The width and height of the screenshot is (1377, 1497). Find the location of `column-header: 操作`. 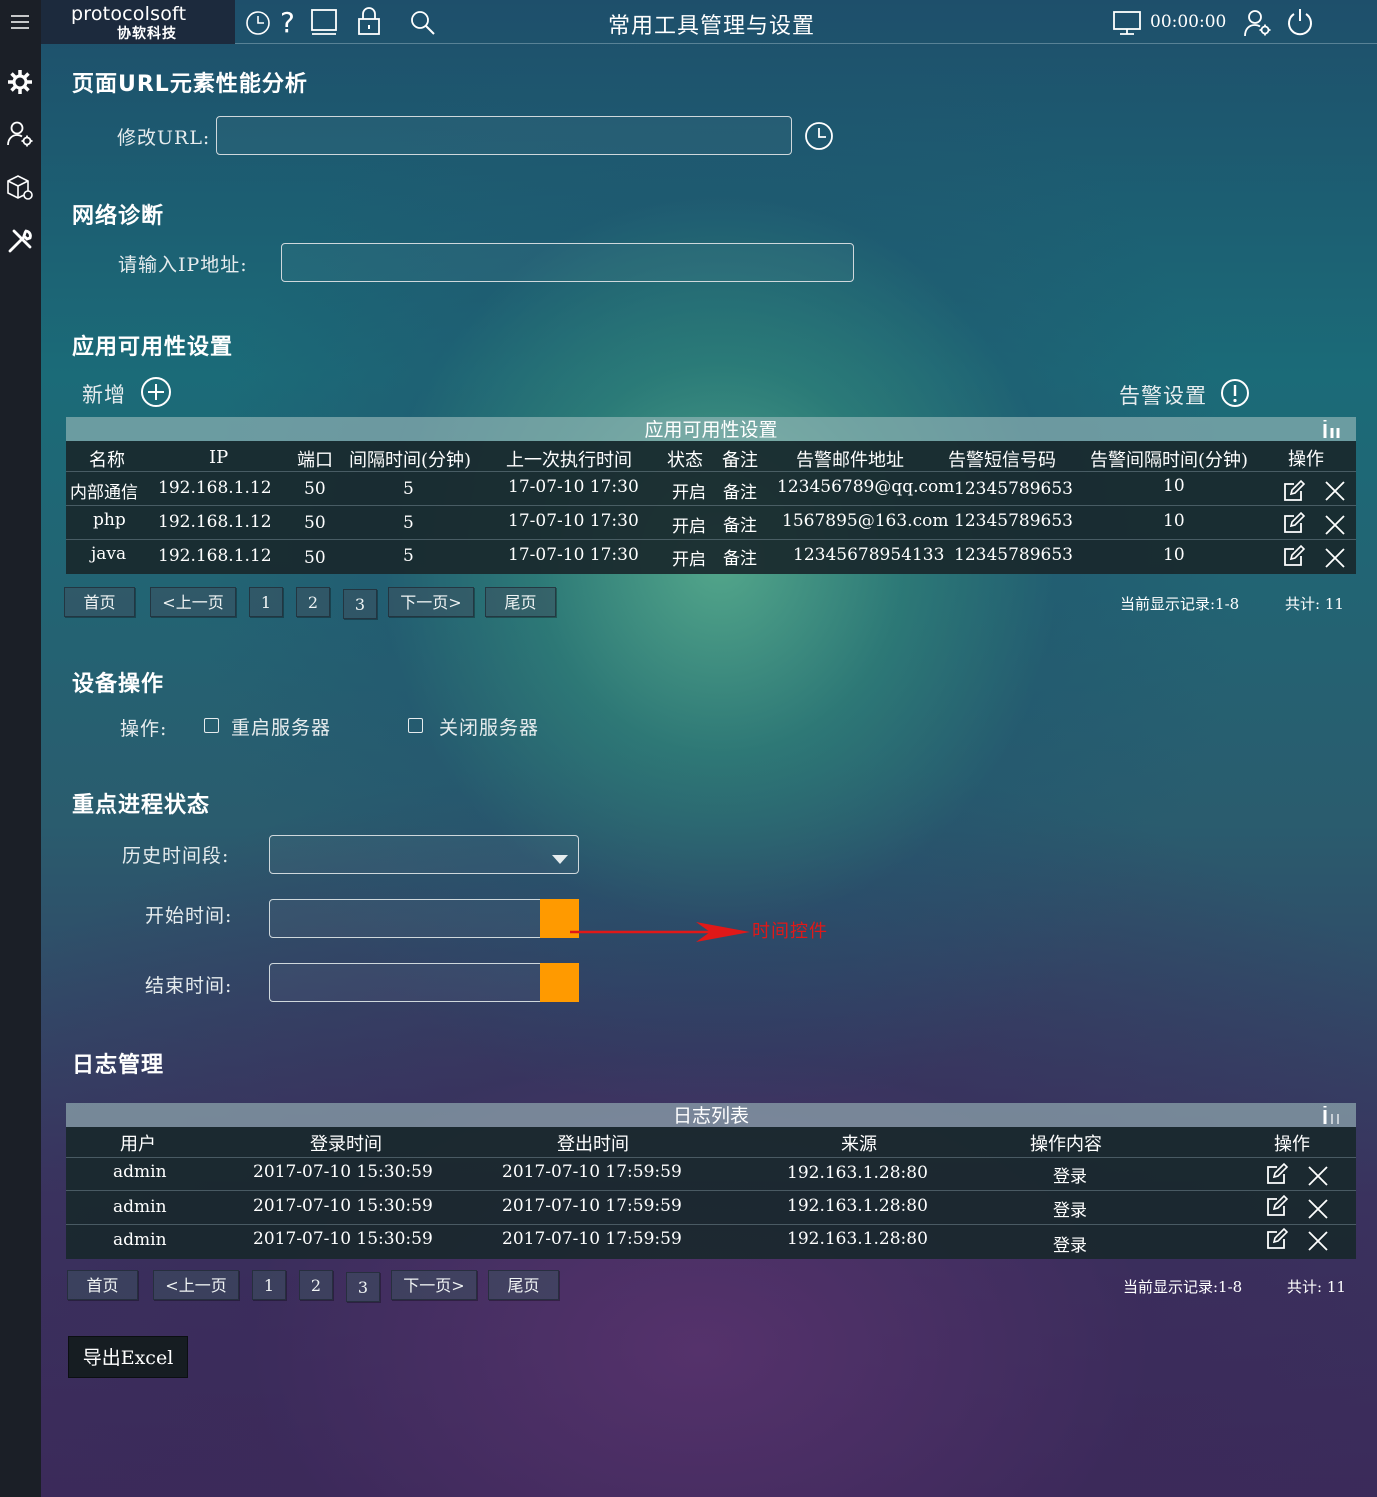

column-header: 操作 is located at coordinates (1292, 1144).